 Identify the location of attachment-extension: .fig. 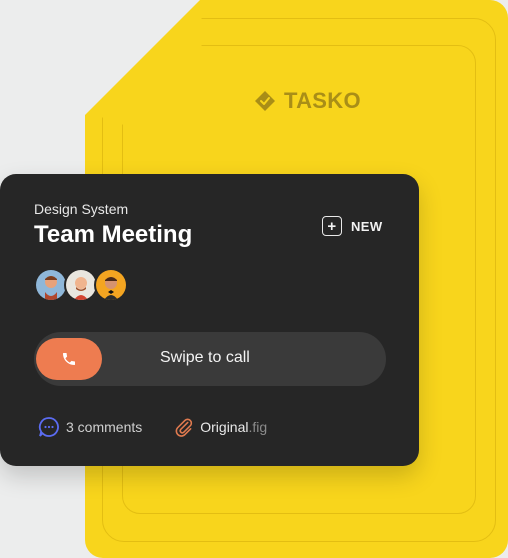
(258, 427).